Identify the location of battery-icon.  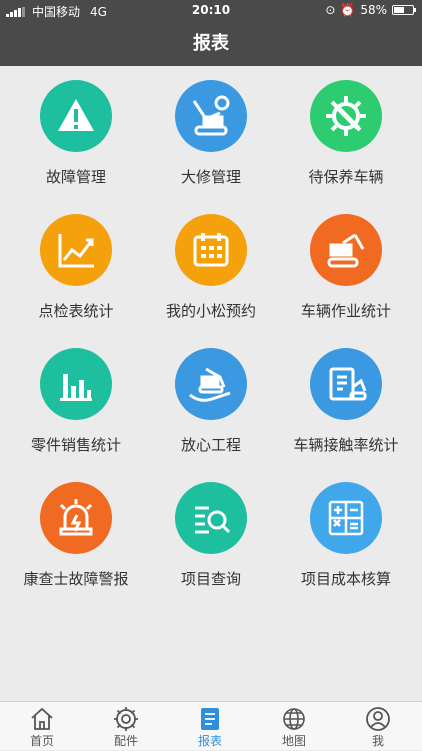
(404, 10).